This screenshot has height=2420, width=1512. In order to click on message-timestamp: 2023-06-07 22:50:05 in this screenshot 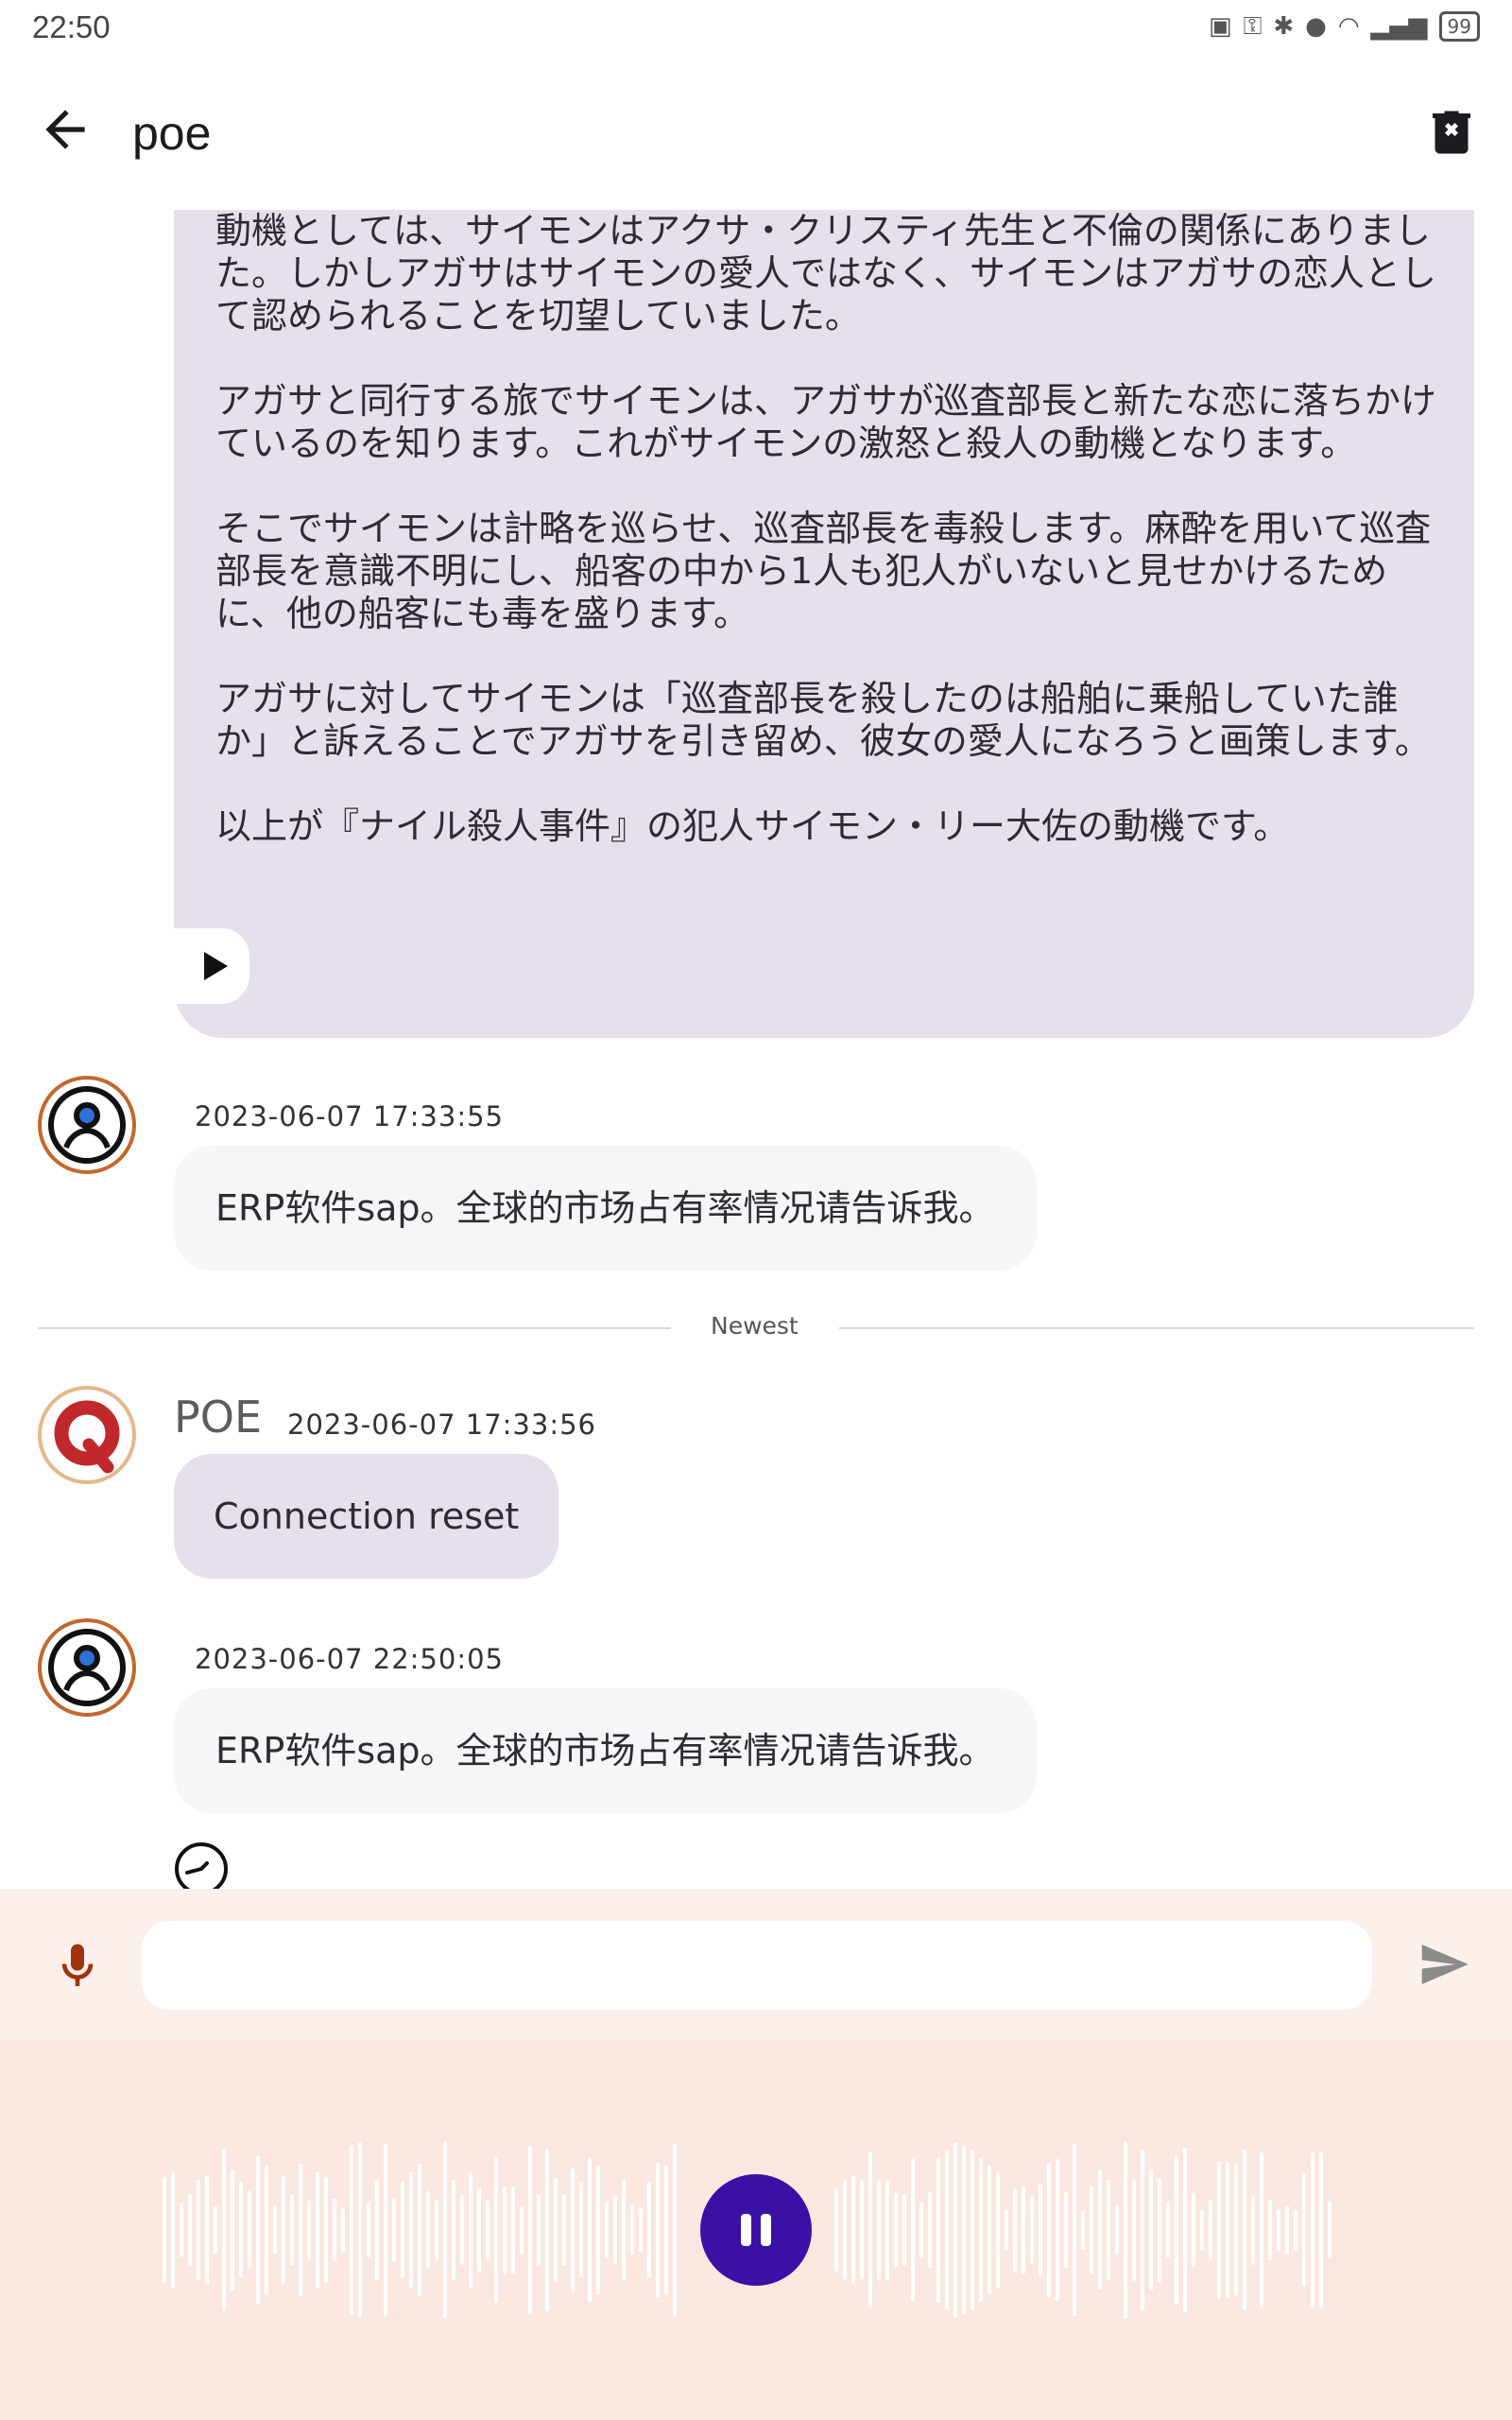, I will do `click(349, 1659)`.